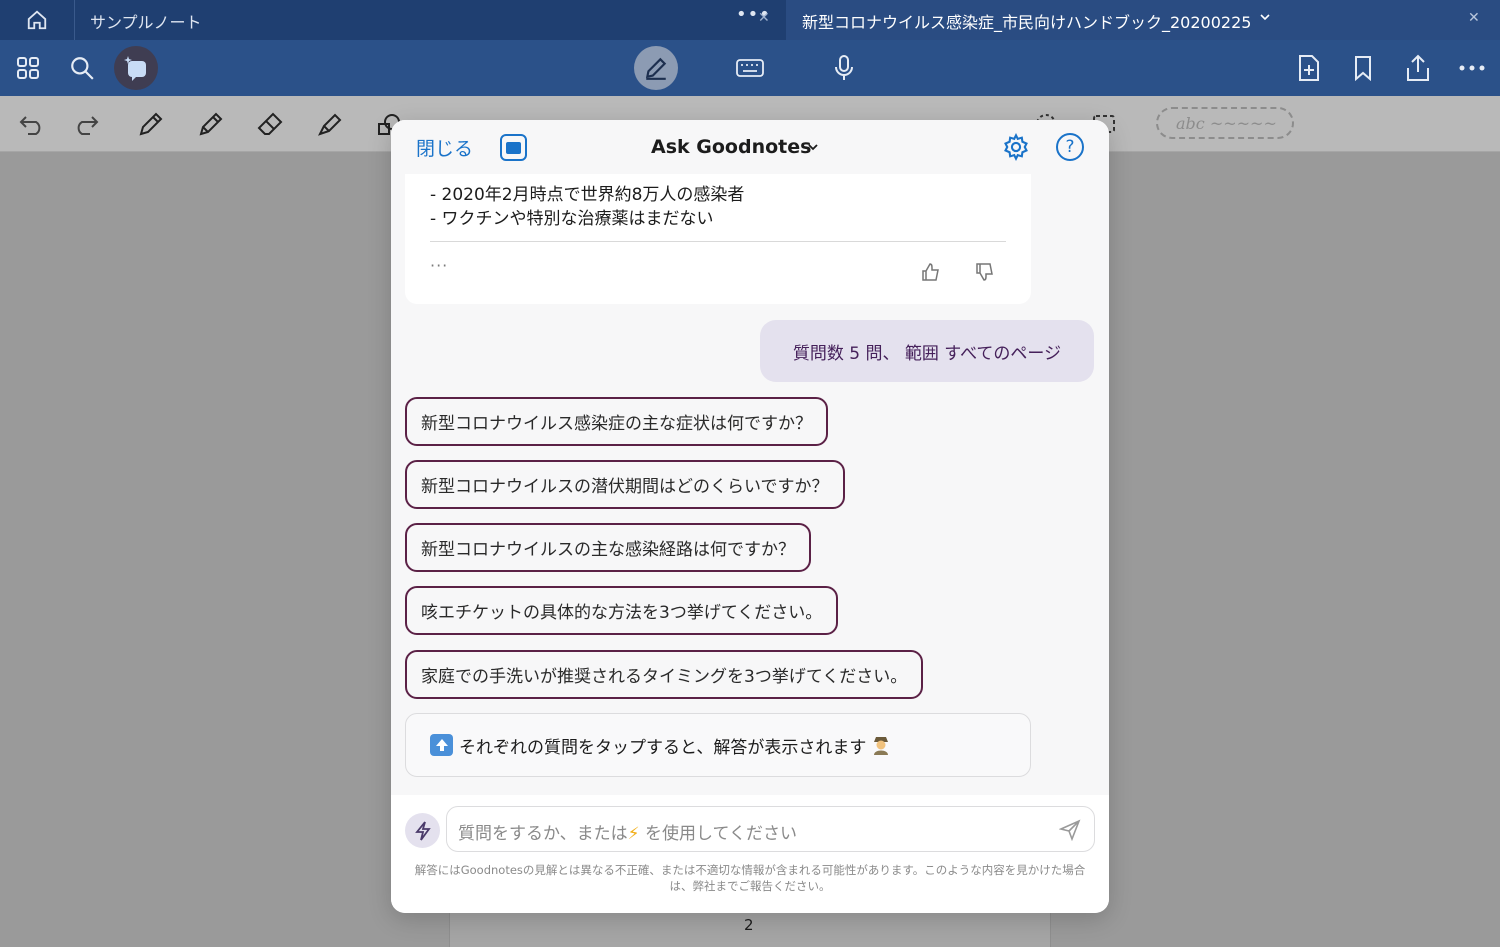 The image size is (1500, 947). I want to click on undo-button, so click(32, 124).